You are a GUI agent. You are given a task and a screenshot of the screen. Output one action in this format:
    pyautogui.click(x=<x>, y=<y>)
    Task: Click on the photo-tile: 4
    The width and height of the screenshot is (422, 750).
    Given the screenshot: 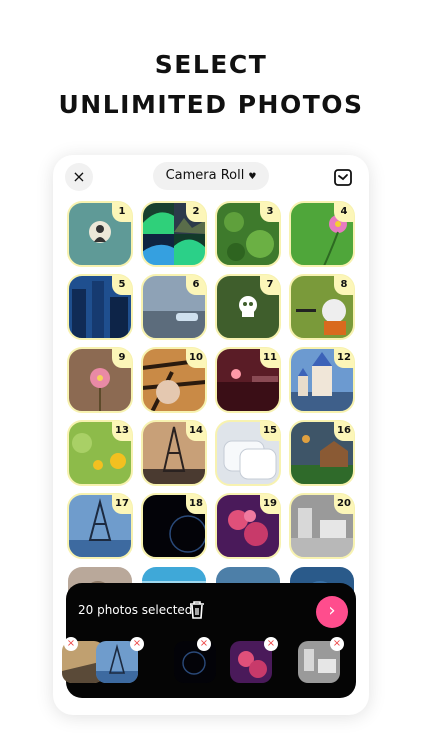 What is the action you would take?
    pyautogui.click(x=322, y=234)
    